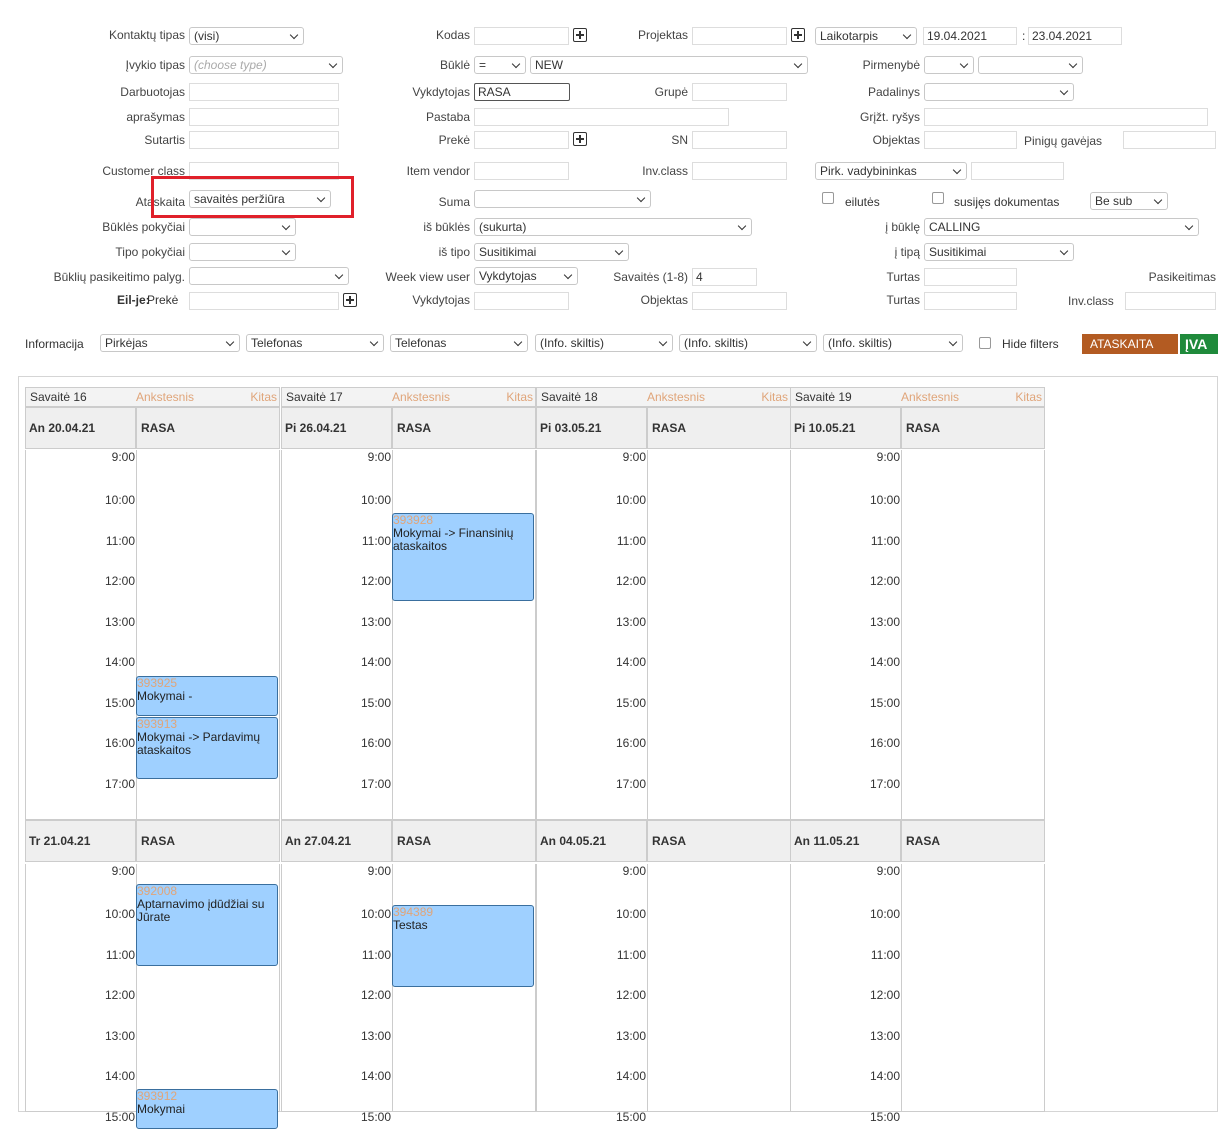  What do you see at coordinates (521, 36) in the screenshot?
I see `kodas-input` at bounding box center [521, 36].